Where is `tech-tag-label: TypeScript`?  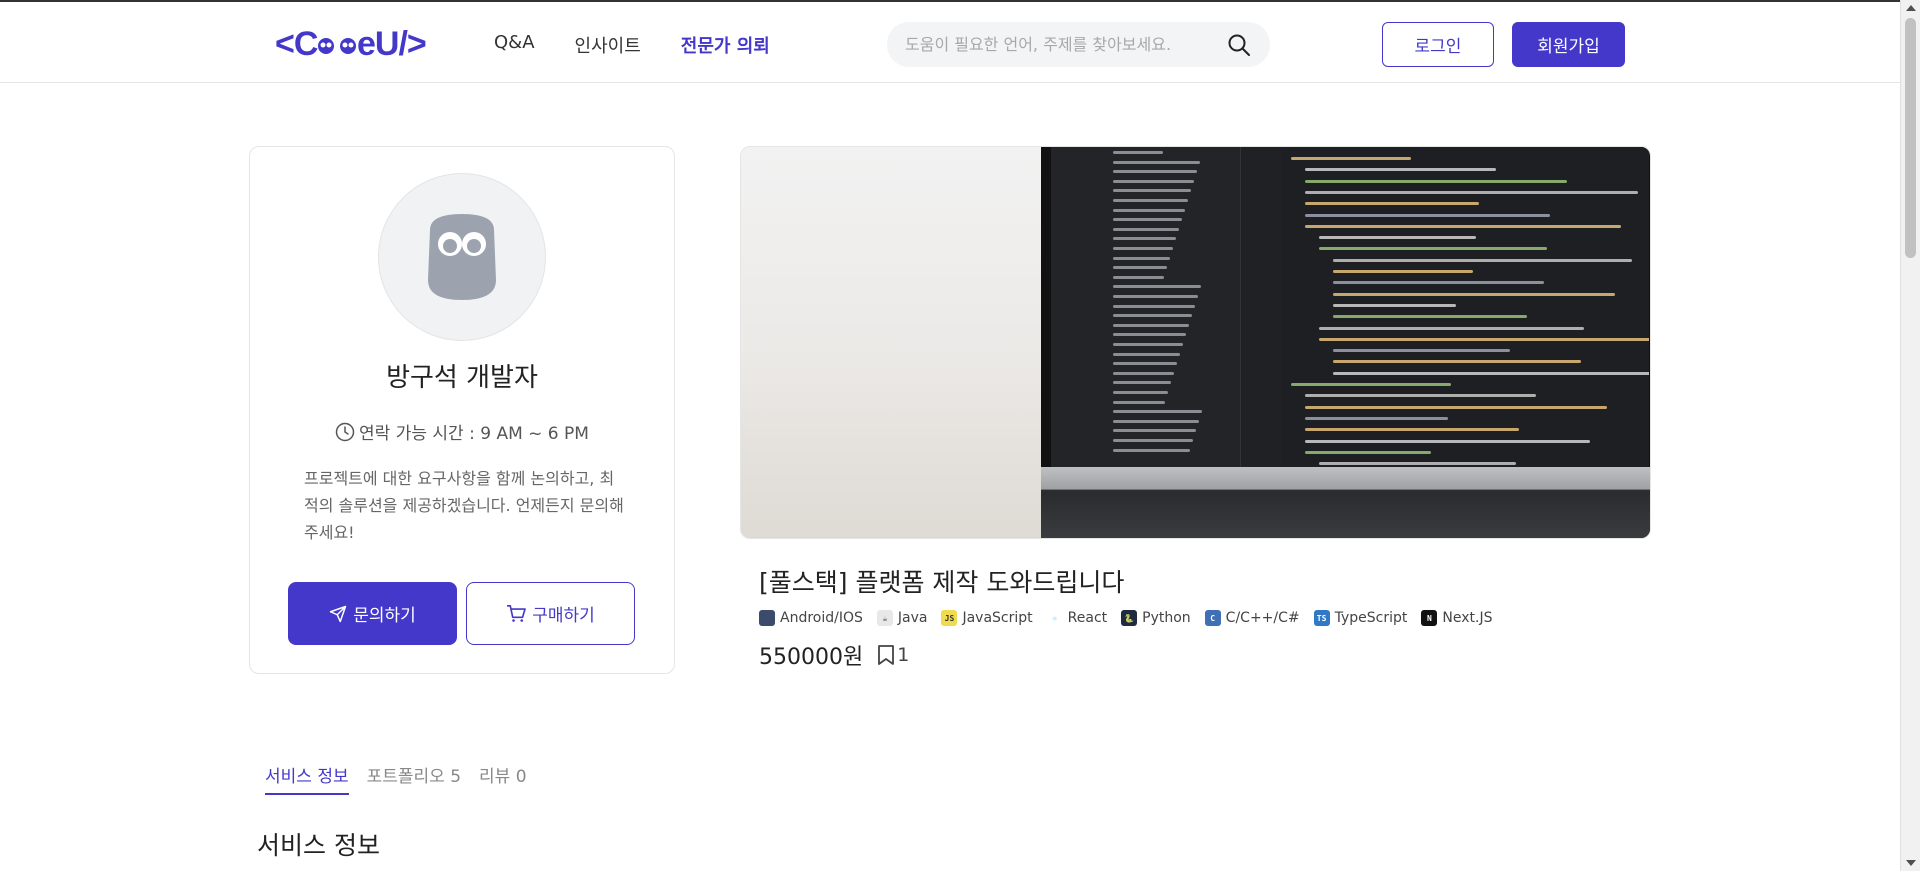
tech-tag-label: TypeScript is located at coordinates (1371, 618).